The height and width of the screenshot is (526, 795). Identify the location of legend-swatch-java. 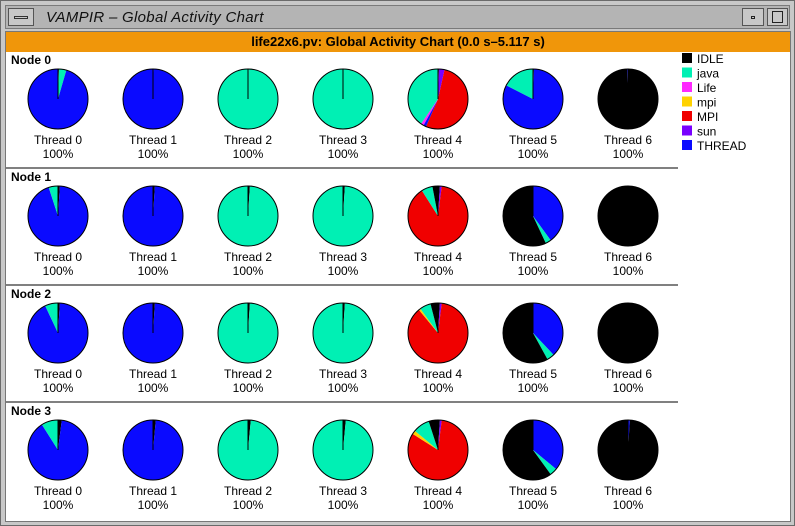
(687, 72).